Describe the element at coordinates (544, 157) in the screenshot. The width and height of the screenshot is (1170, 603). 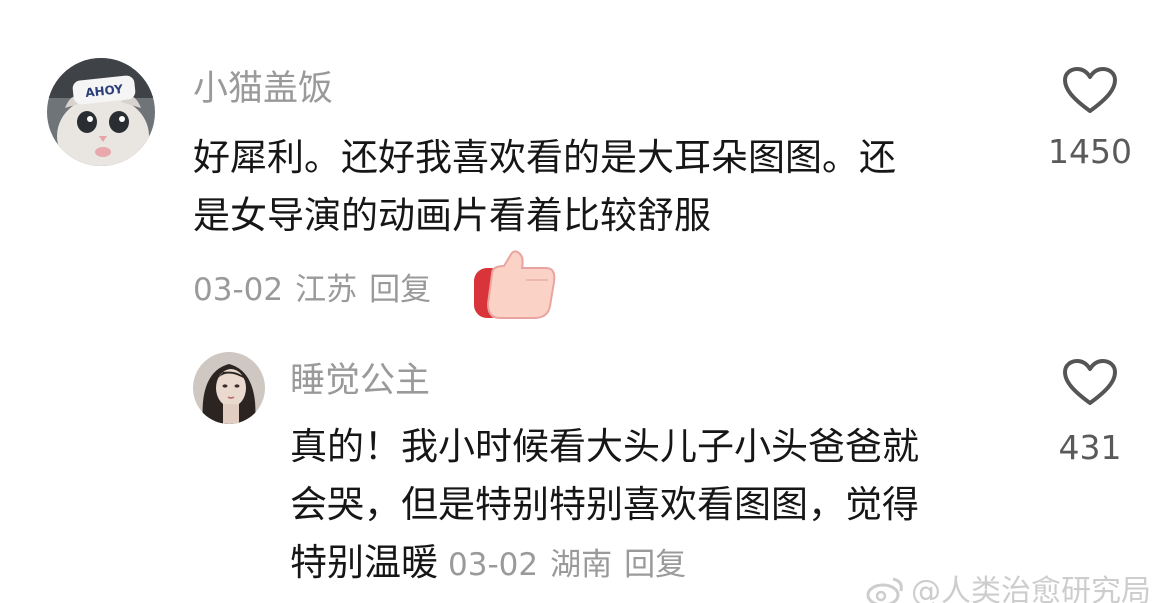
I see `comment-line: 好犀利。还好我喜欢看的是大耳朵图图。还` at that location.